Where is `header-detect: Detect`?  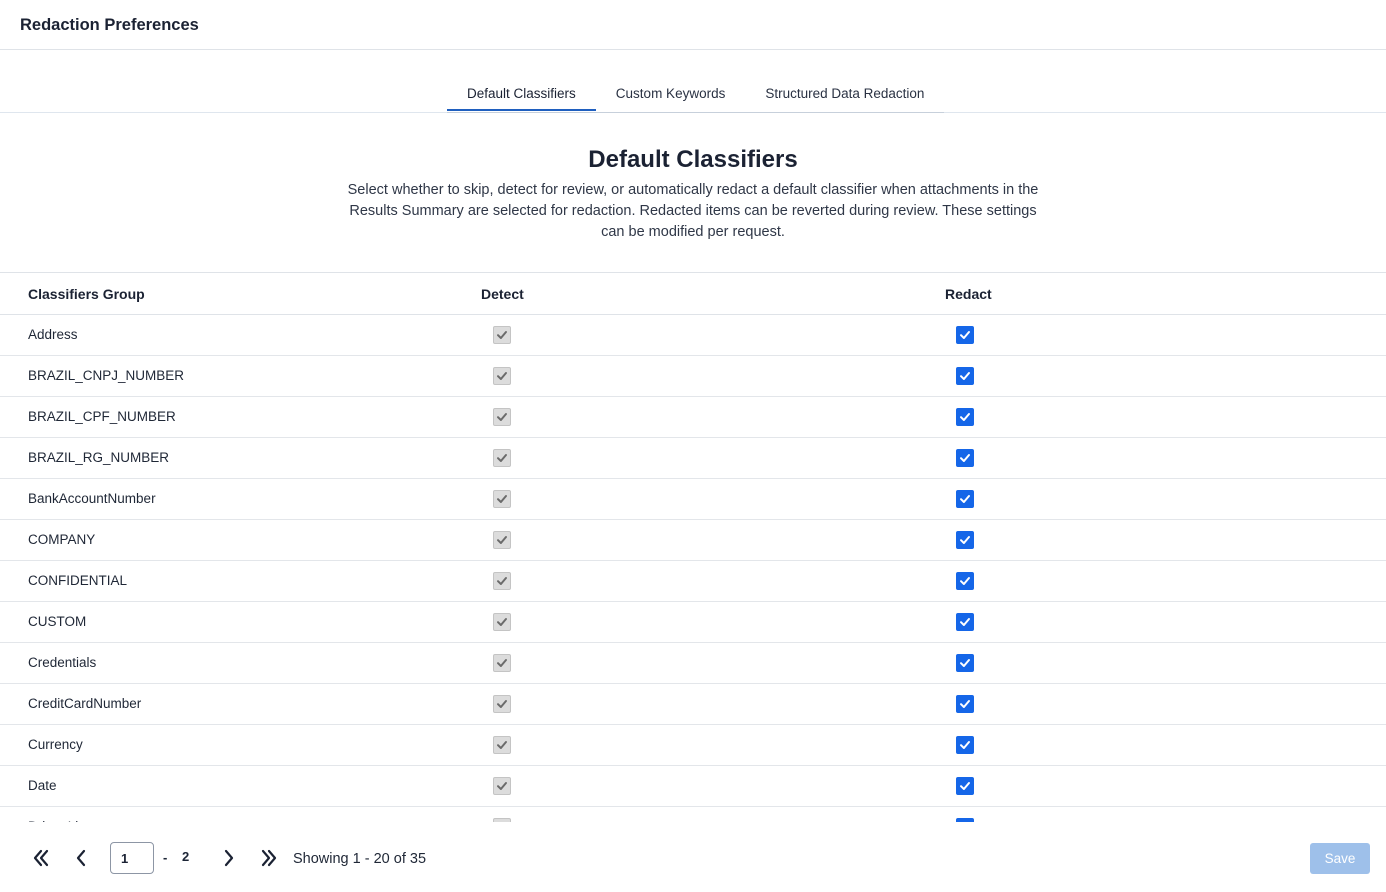
header-detect: Detect is located at coordinates (502, 294).